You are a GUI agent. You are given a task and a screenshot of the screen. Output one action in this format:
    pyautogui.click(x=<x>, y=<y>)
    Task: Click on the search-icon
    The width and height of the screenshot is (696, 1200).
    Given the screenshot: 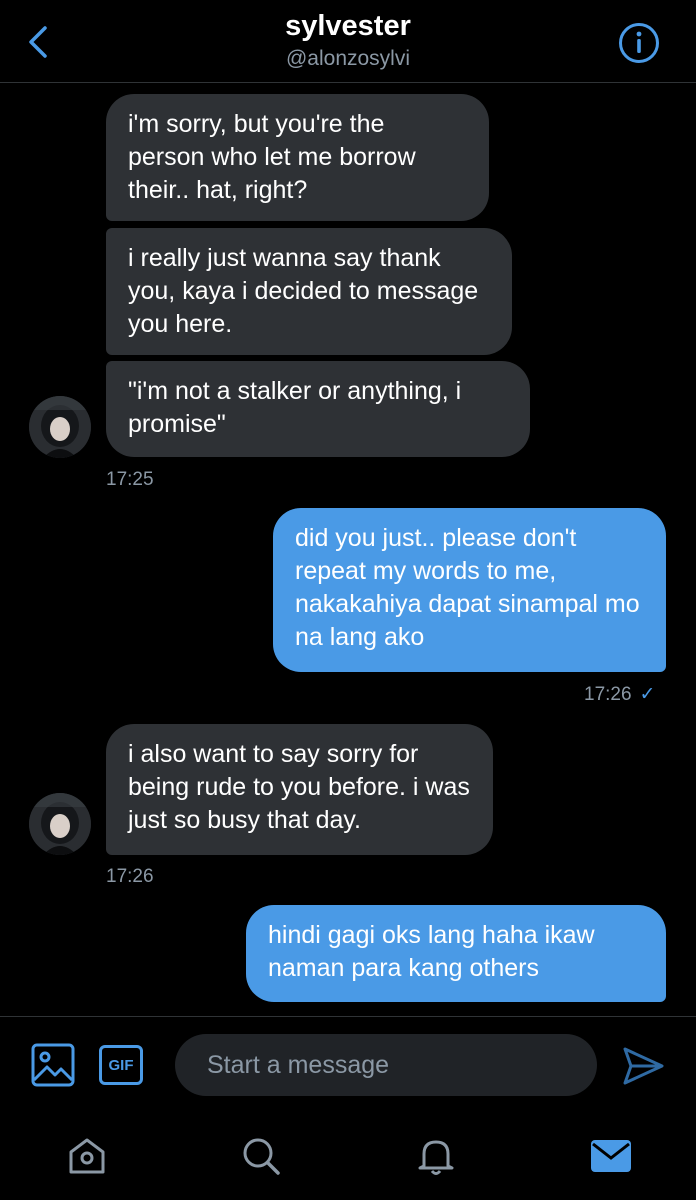 What is the action you would take?
    pyautogui.click(x=261, y=1156)
    